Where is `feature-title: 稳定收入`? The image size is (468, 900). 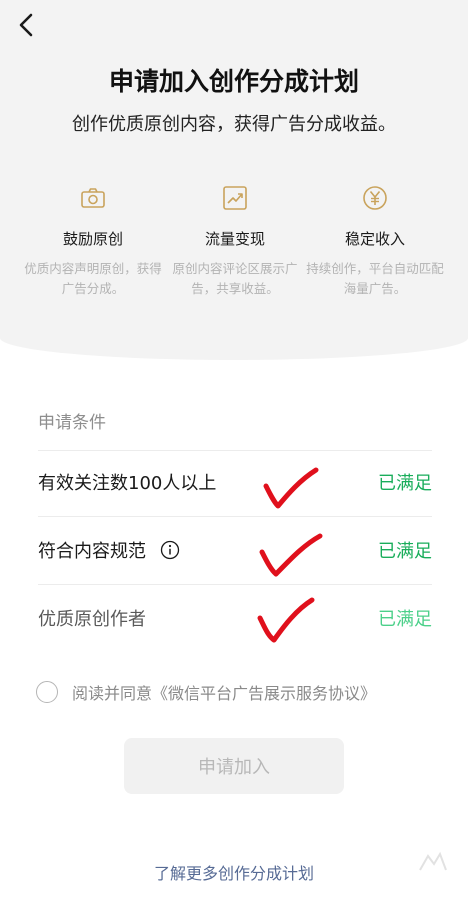 feature-title: 稳定收入 is located at coordinates (374, 239).